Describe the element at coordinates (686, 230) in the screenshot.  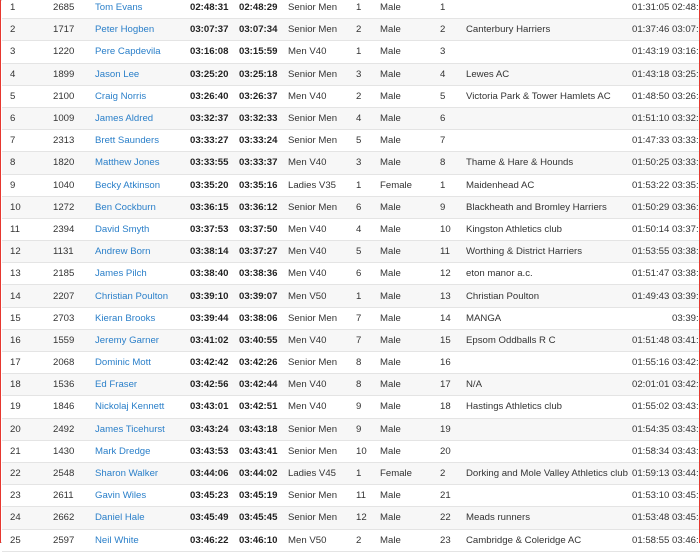
I see `finish-time-cell: 03:37:53` at that location.